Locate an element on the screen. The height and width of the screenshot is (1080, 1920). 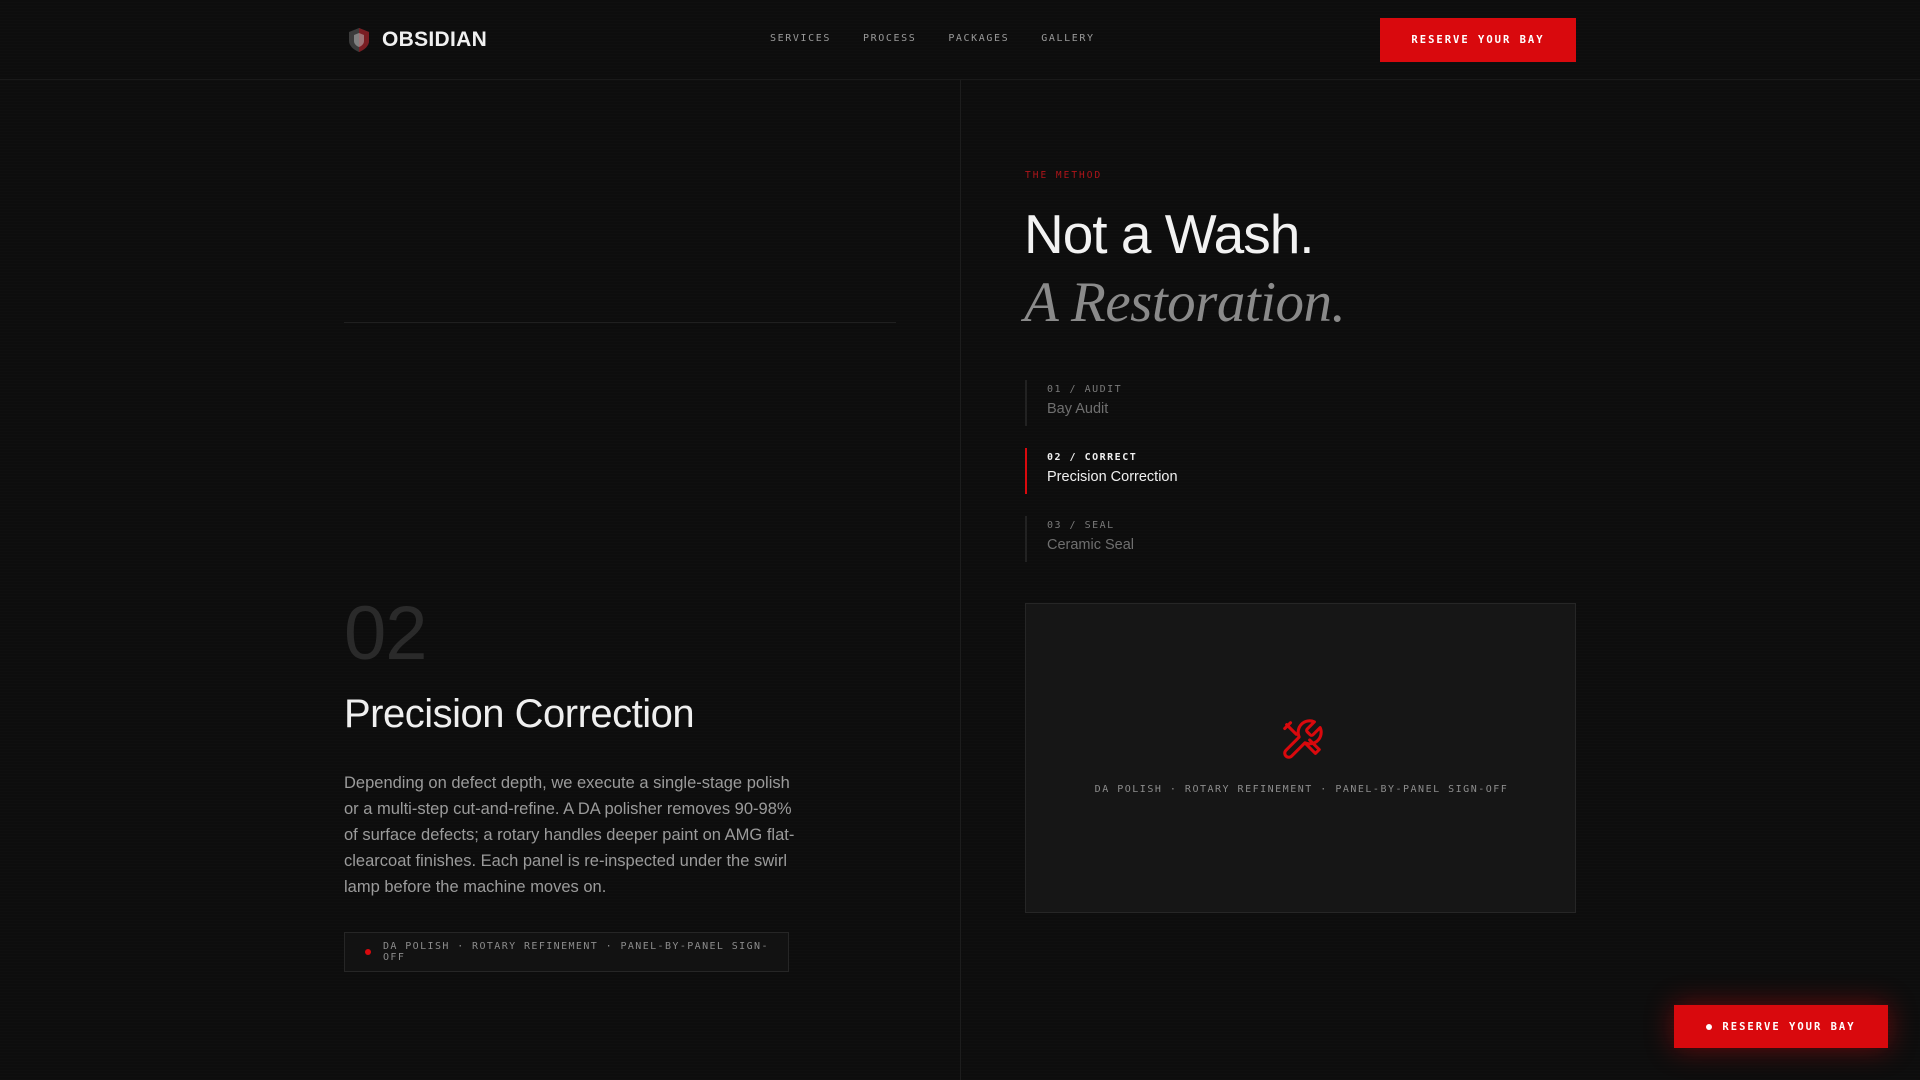
column-divider is located at coordinates (960, 580).